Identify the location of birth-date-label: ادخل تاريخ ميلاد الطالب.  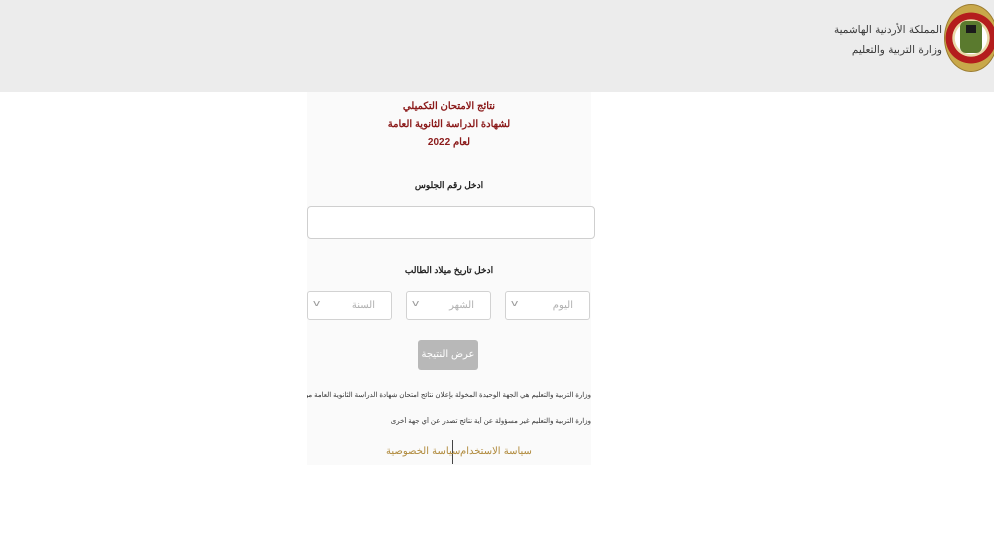
(449, 270).